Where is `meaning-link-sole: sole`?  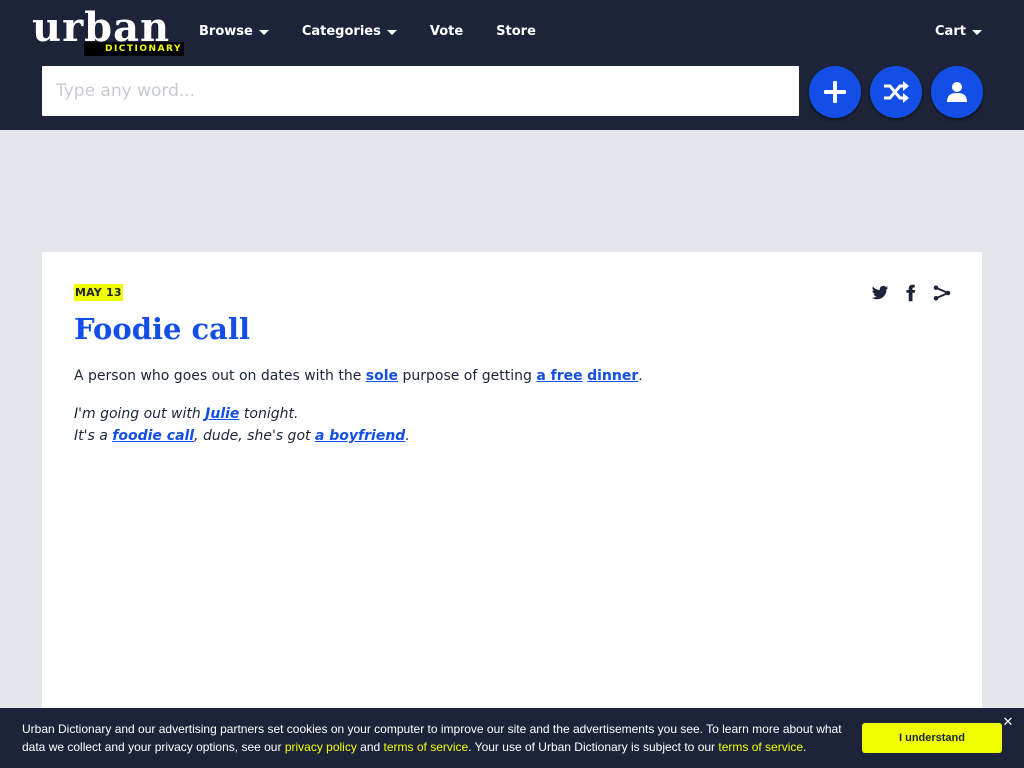 meaning-link-sole: sole is located at coordinates (382, 376).